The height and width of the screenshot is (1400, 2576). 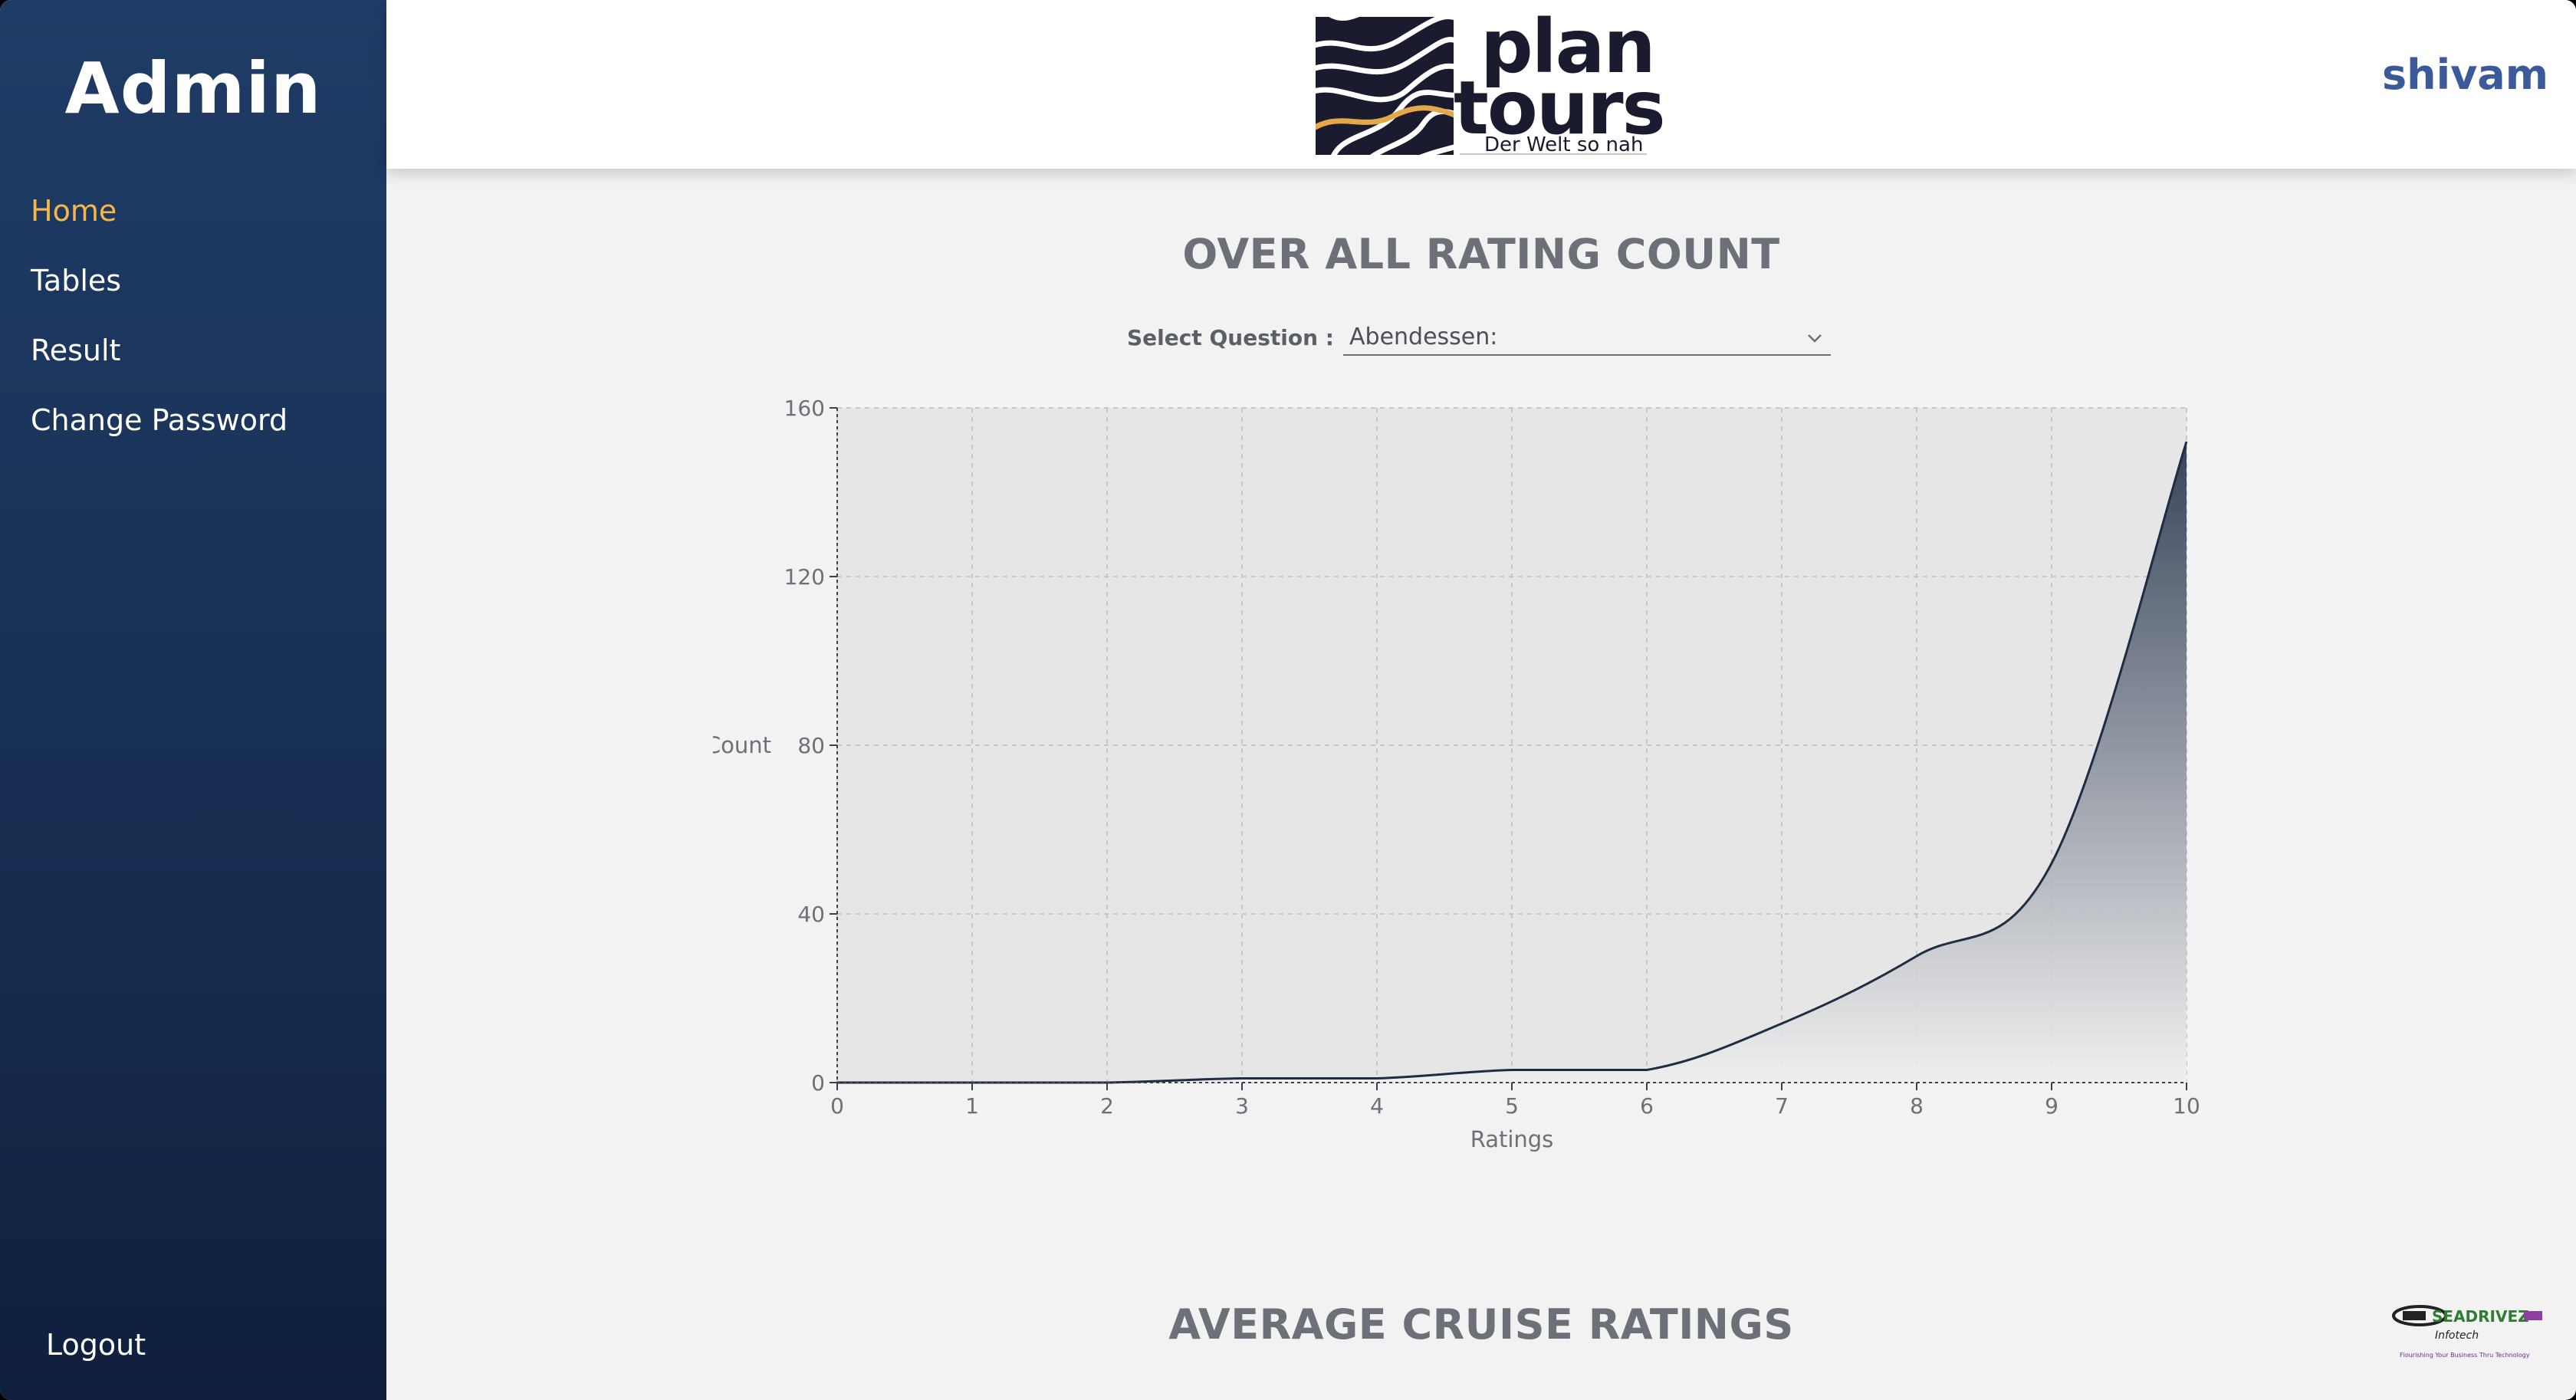 What do you see at coordinates (193, 89) in the screenshot?
I see `sidebar-title: Admin` at bounding box center [193, 89].